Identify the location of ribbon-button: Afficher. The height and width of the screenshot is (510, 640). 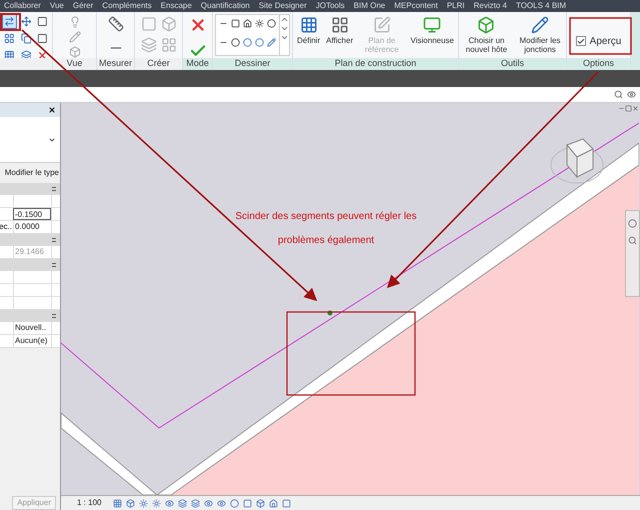
(340, 37).